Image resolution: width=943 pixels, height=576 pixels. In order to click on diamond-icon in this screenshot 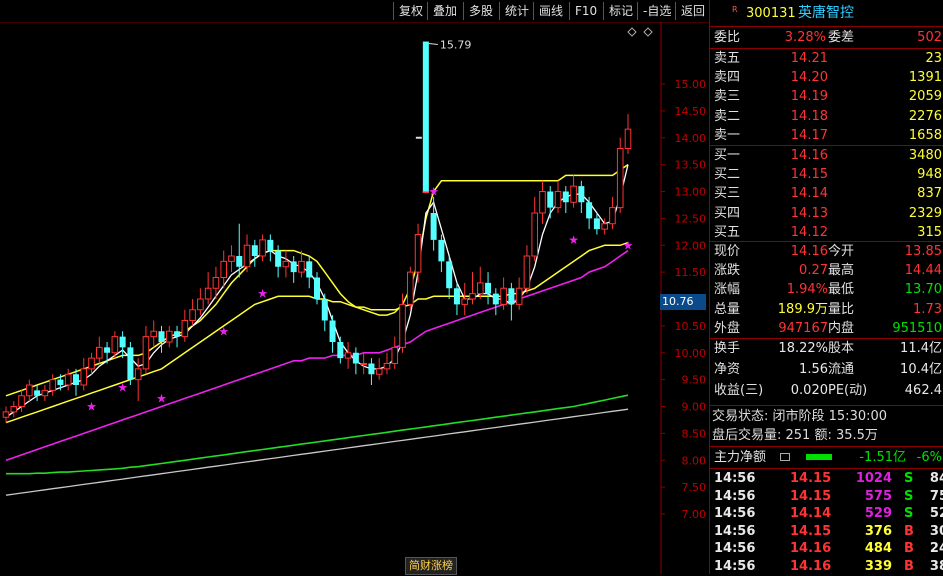, I will do `click(632, 32)`.